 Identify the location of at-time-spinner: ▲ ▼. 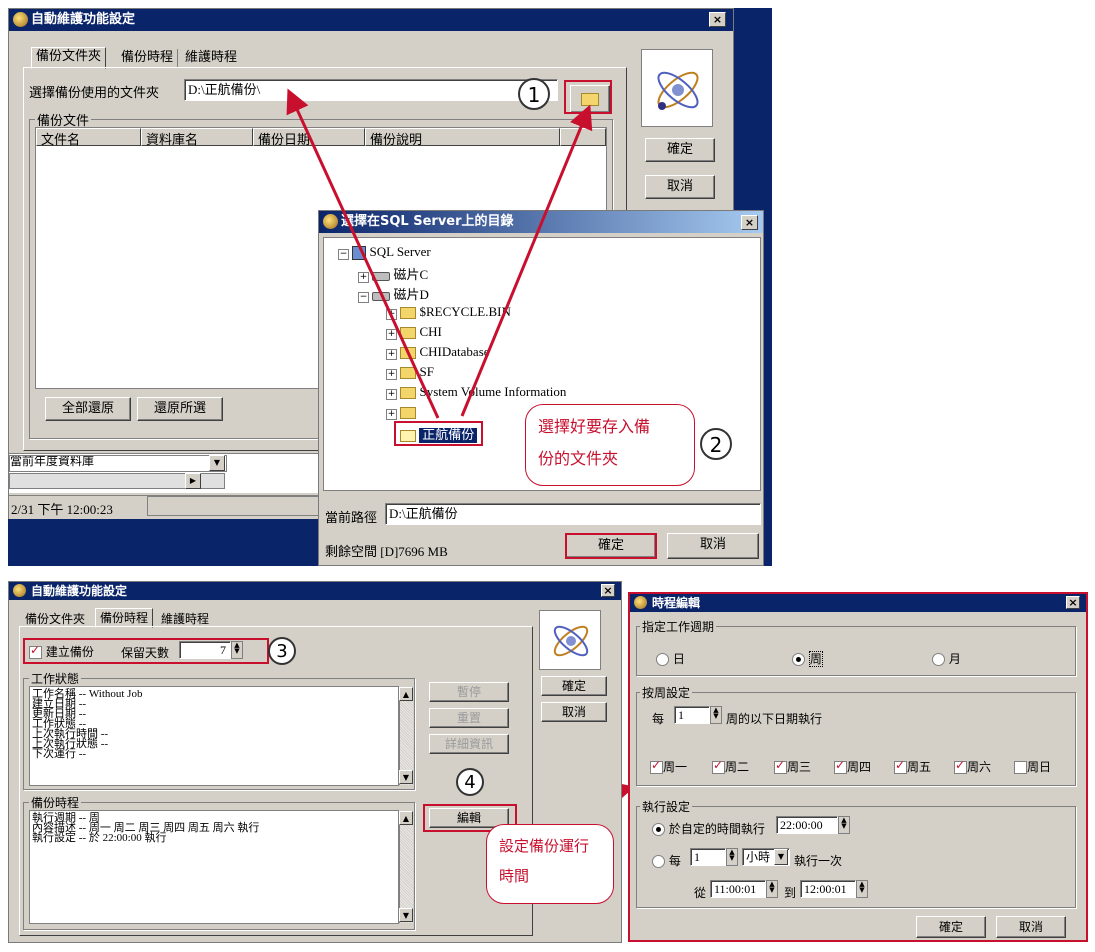
(844, 825).